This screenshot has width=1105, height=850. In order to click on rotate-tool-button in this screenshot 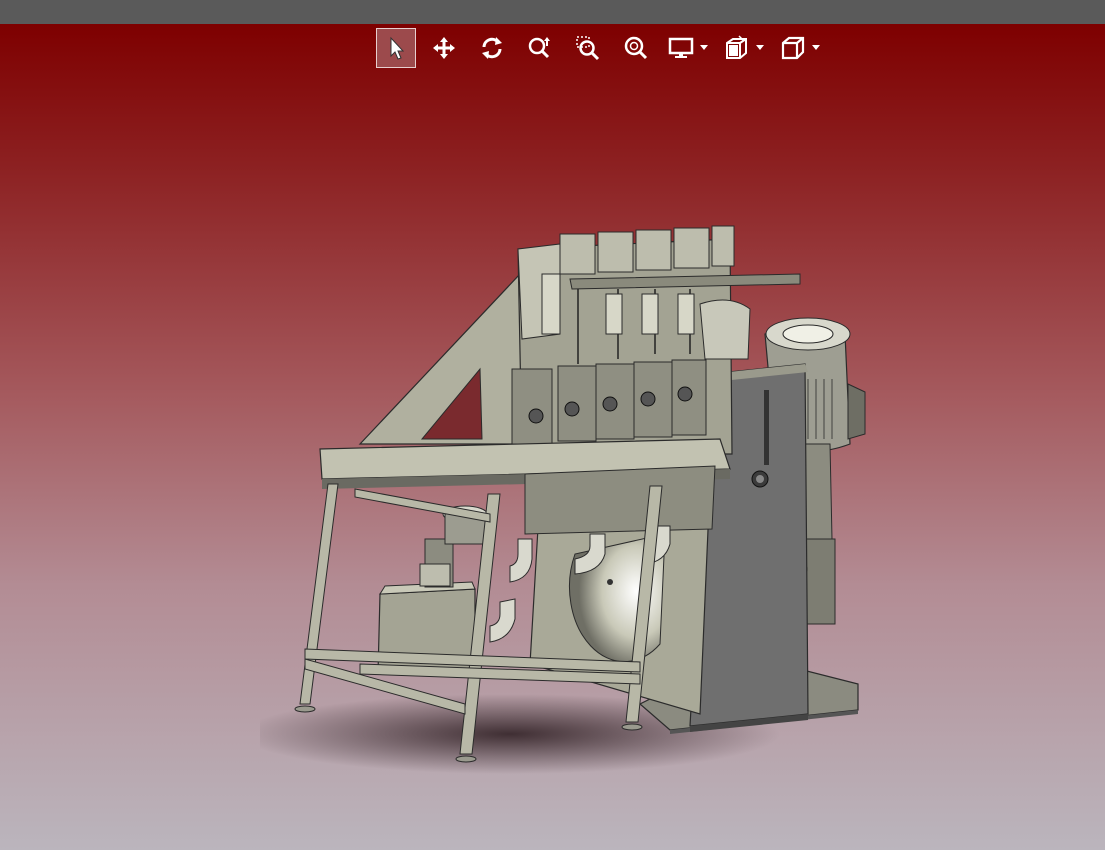, I will do `click(492, 48)`.